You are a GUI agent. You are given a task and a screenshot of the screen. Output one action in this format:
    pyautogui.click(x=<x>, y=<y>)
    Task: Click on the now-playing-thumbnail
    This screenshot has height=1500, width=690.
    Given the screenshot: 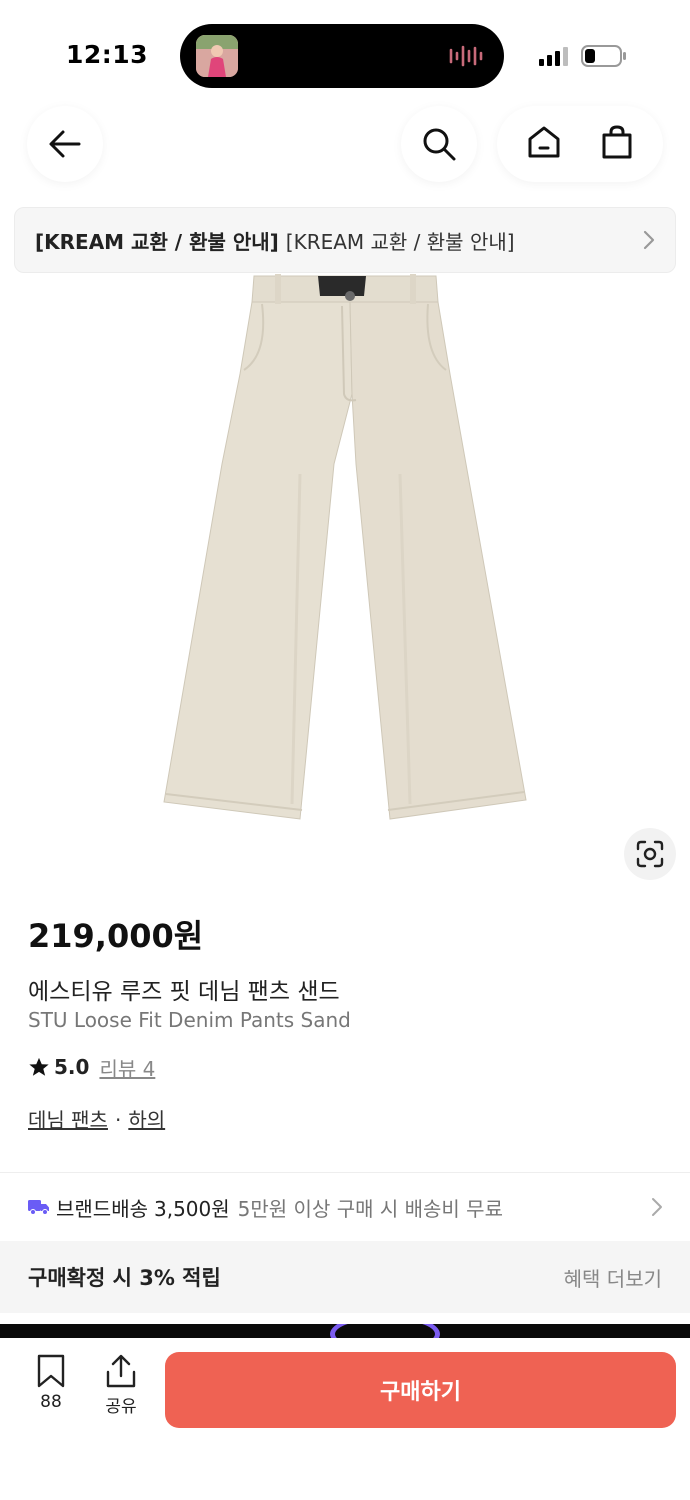 What is the action you would take?
    pyautogui.click(x=217, y=56)
    